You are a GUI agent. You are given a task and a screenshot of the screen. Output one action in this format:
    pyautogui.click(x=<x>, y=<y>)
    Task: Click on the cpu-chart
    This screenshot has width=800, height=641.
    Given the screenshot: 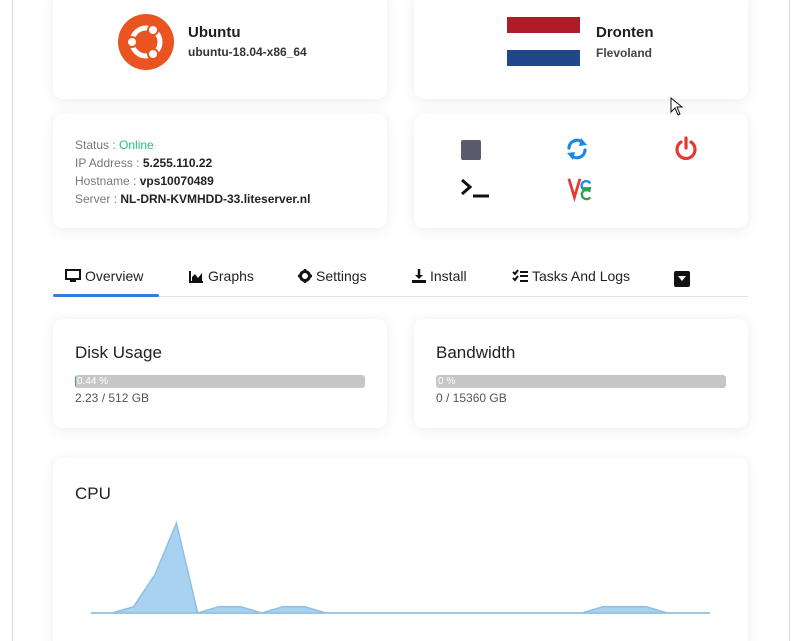 What is the action you would take?
    pyautogui.click(x=400, y=567)
    